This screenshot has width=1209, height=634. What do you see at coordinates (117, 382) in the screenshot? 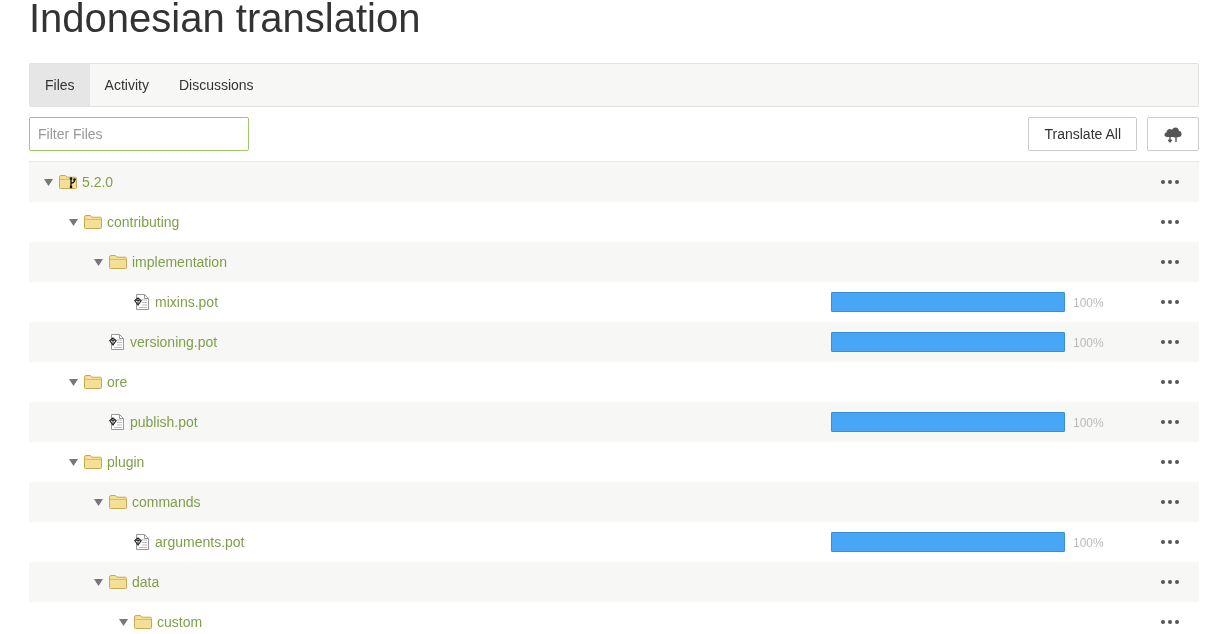
I see `folder-link: ore` at bounding box center [117, 382].